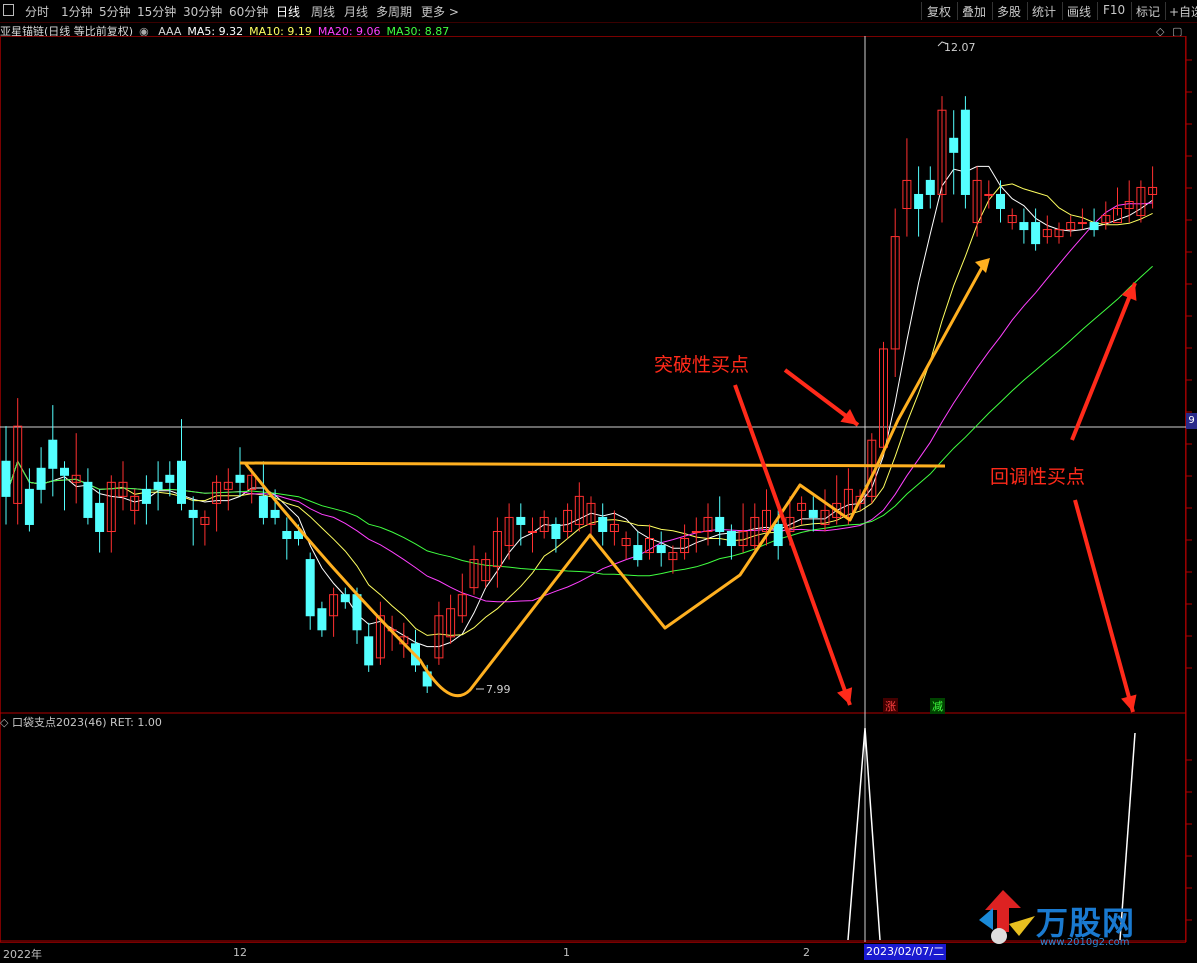 Image resolution: width=1197 pixels, height=963 pixels. I want to click on breakout-buy-label: 突破性买点, so click(702, 365).